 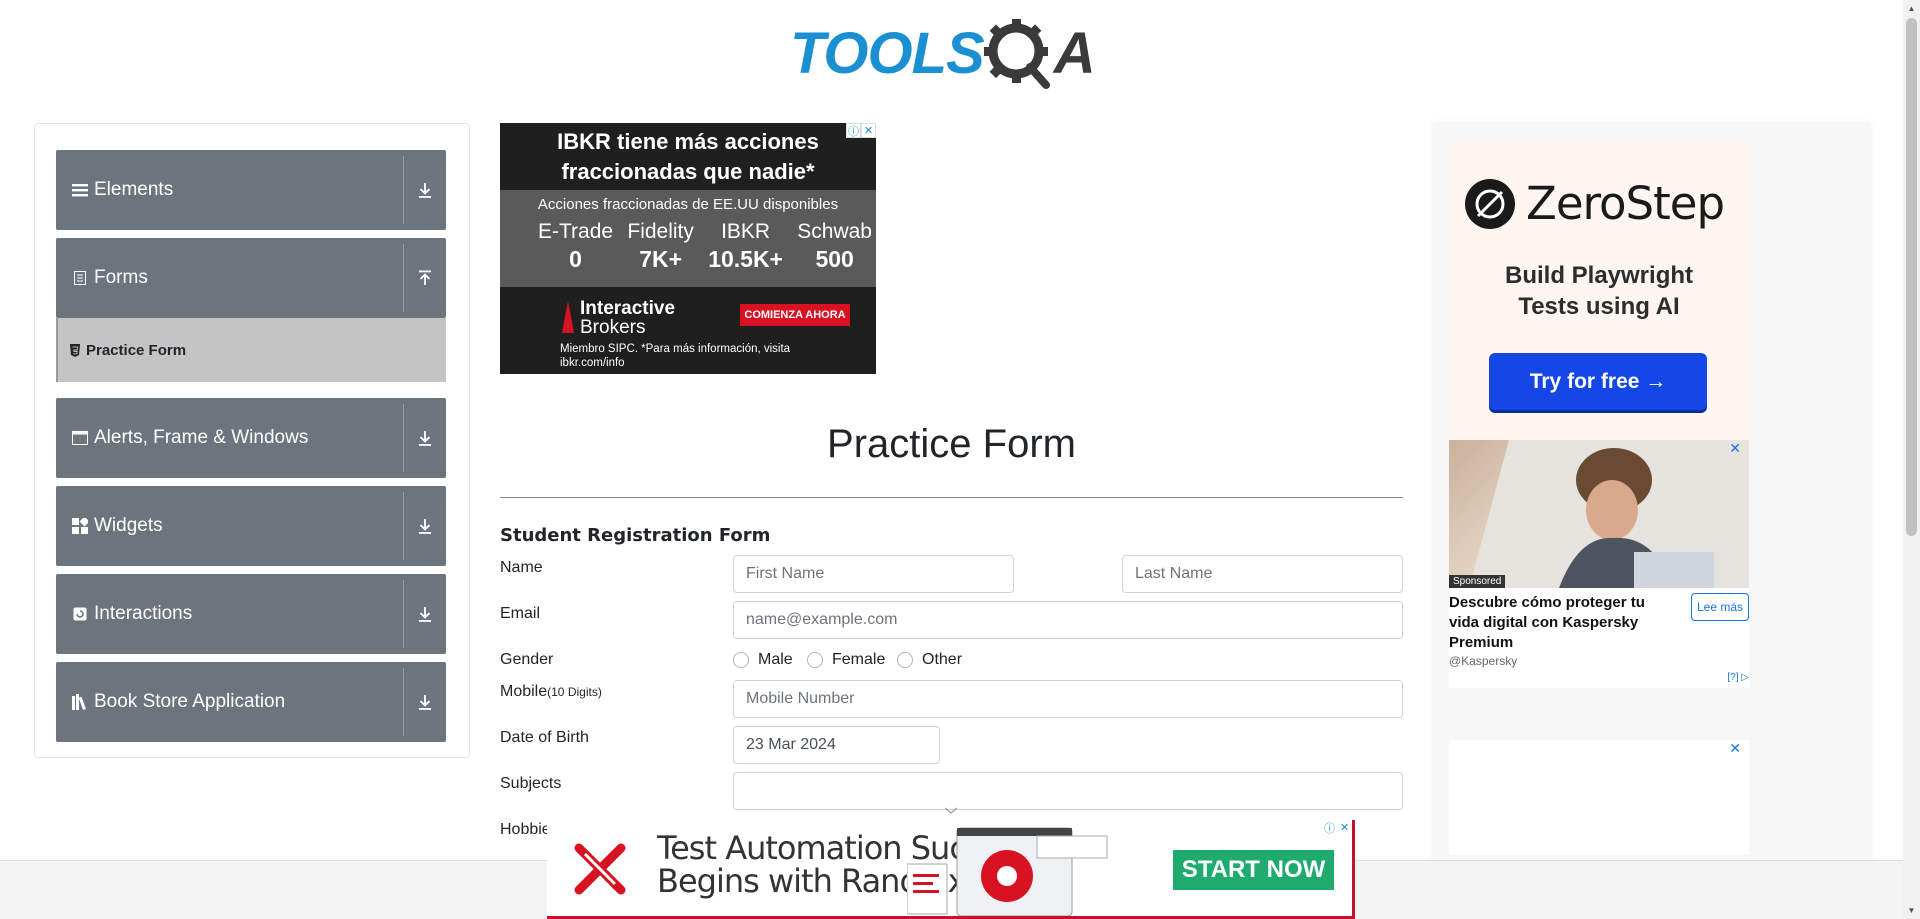 What do you see at coordinates (763, 660) in the screenshot?
I see `gender-radio-male: Male` at bounding box center [763, 660].